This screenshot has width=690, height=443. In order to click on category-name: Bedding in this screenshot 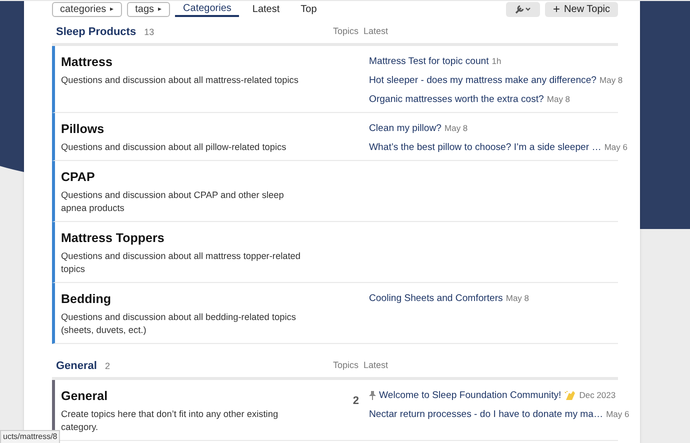, I will do `click(192, 299)`.